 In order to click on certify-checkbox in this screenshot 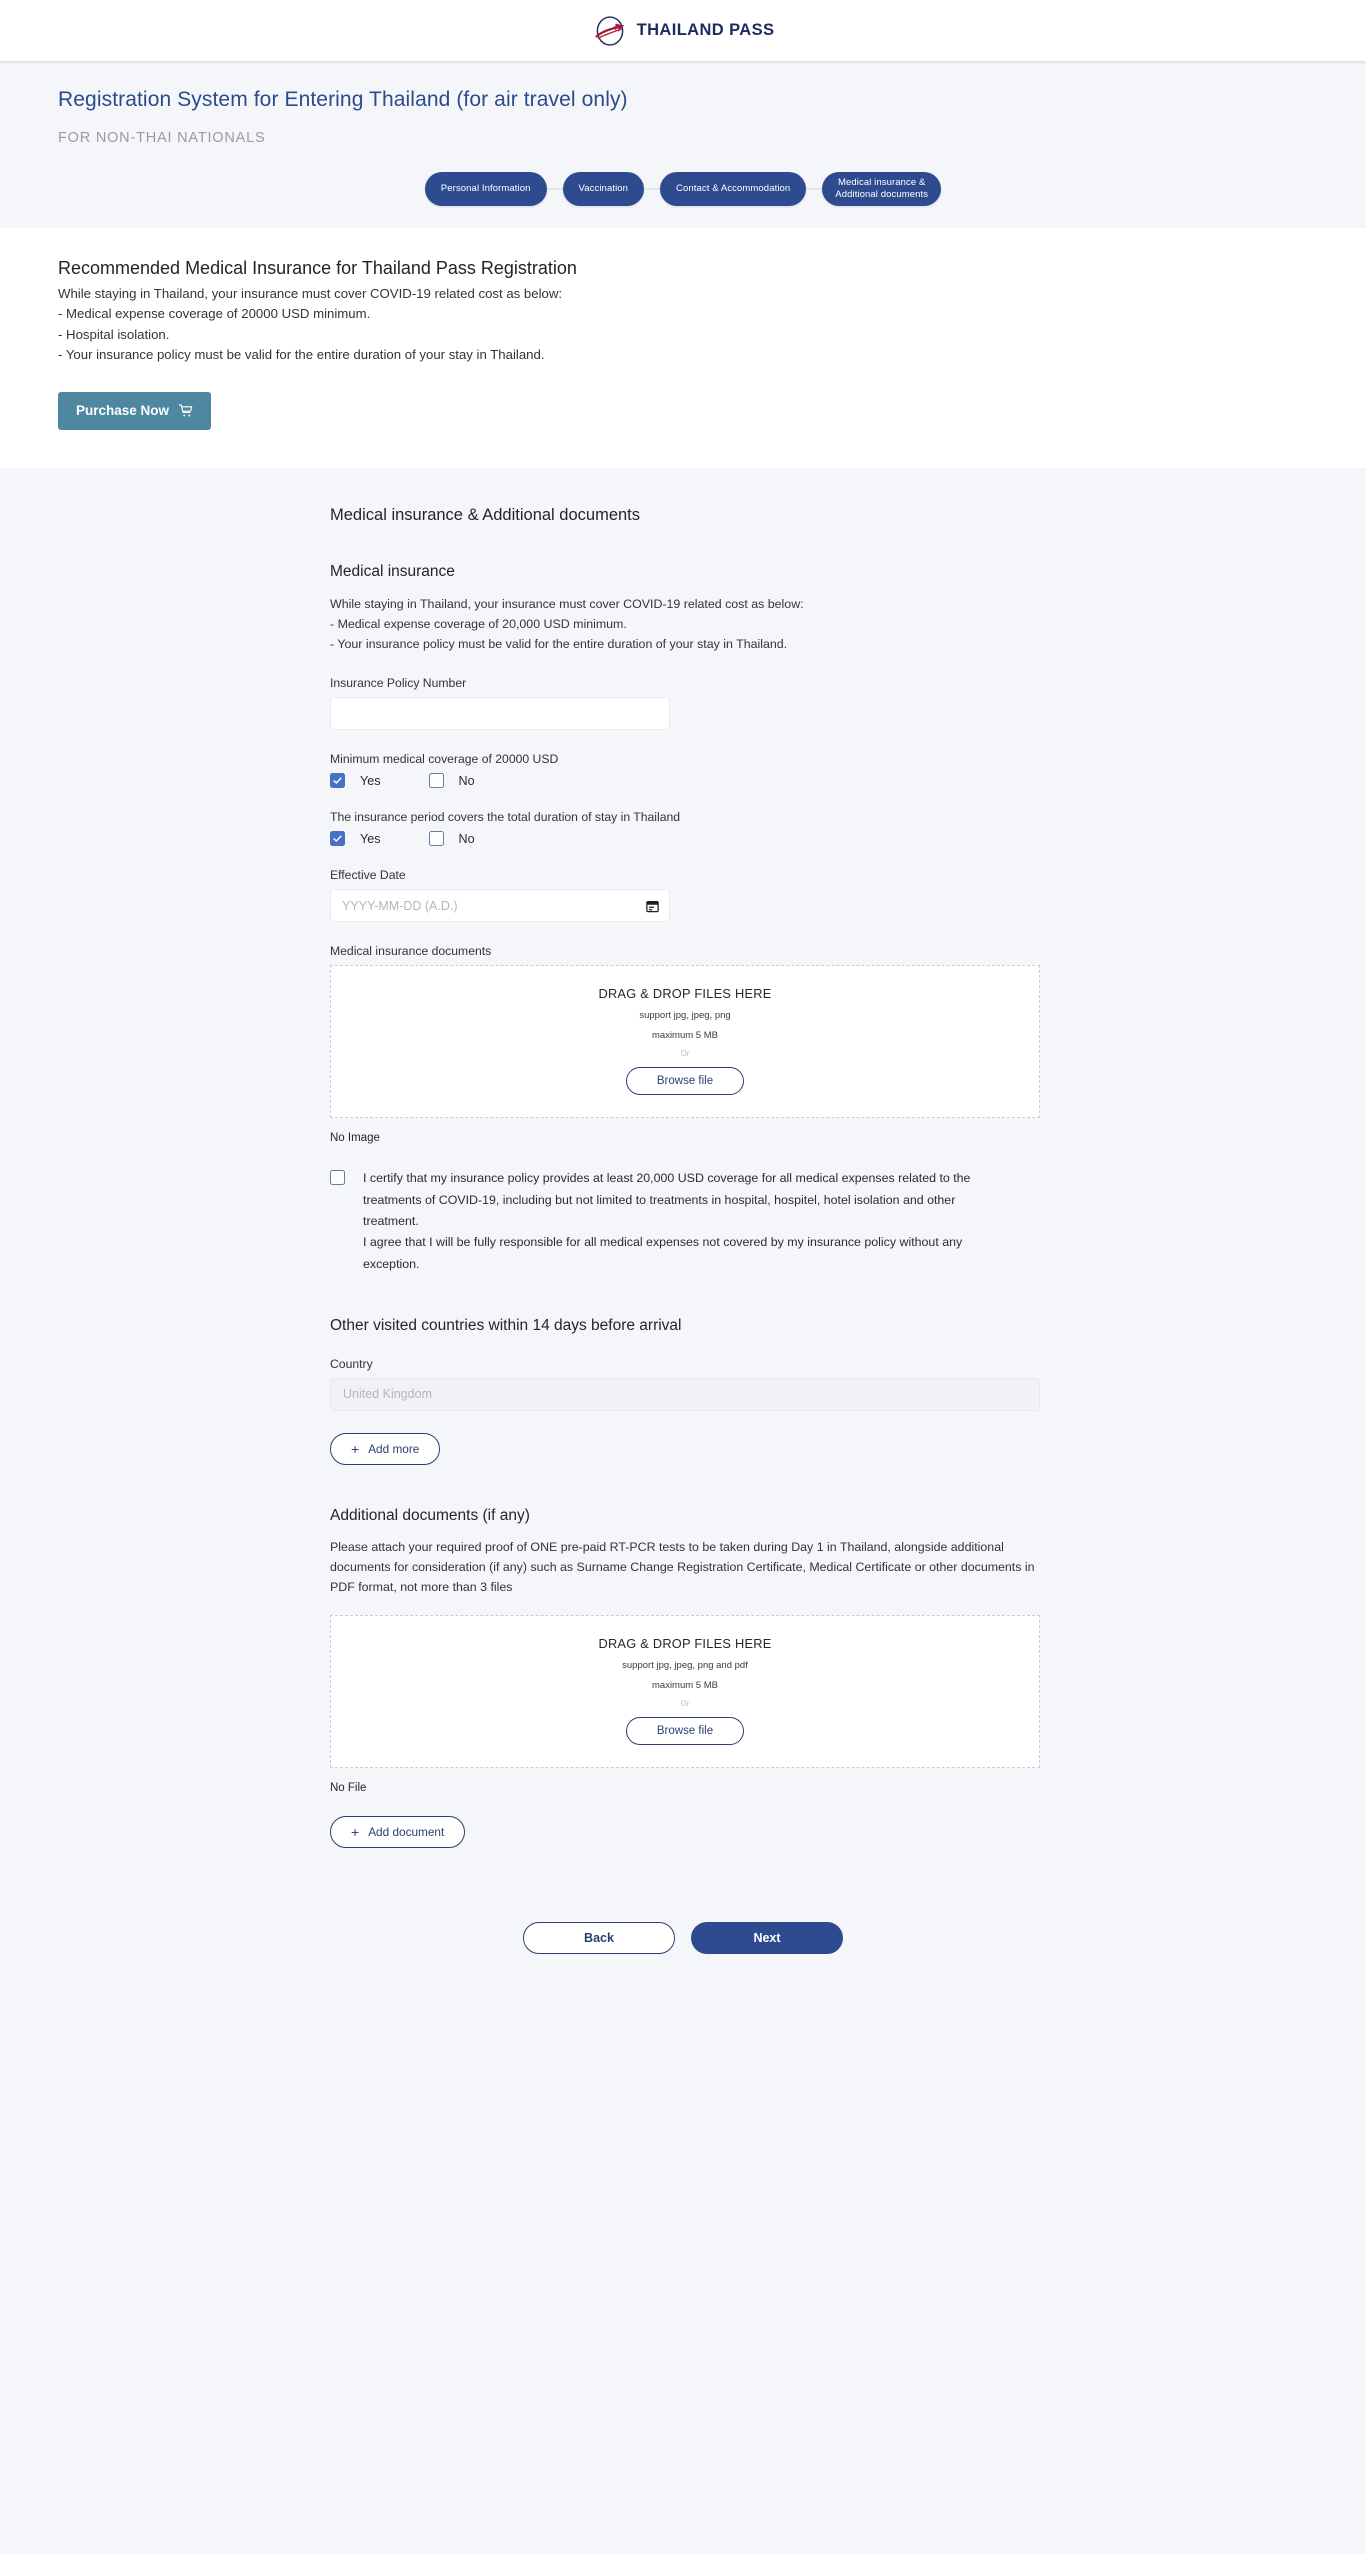, I will do `click(337, 1178)`.